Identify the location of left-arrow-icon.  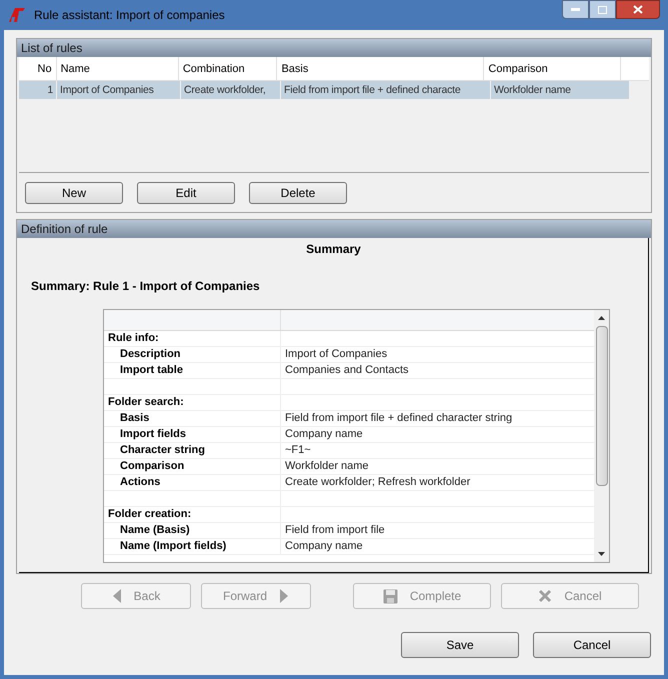
(117, 596).